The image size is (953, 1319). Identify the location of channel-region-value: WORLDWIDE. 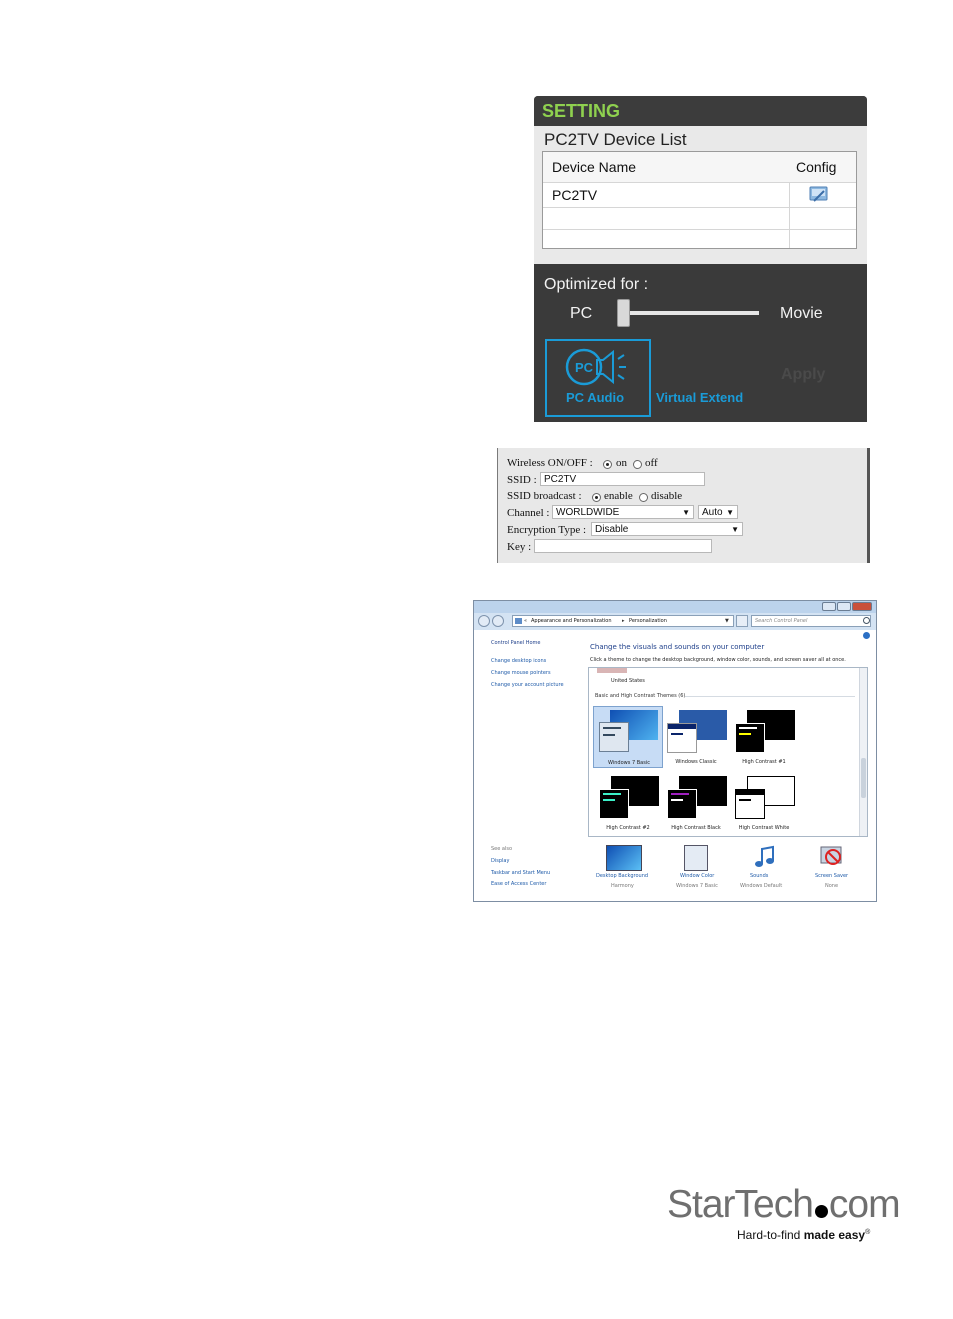
(588, 512).